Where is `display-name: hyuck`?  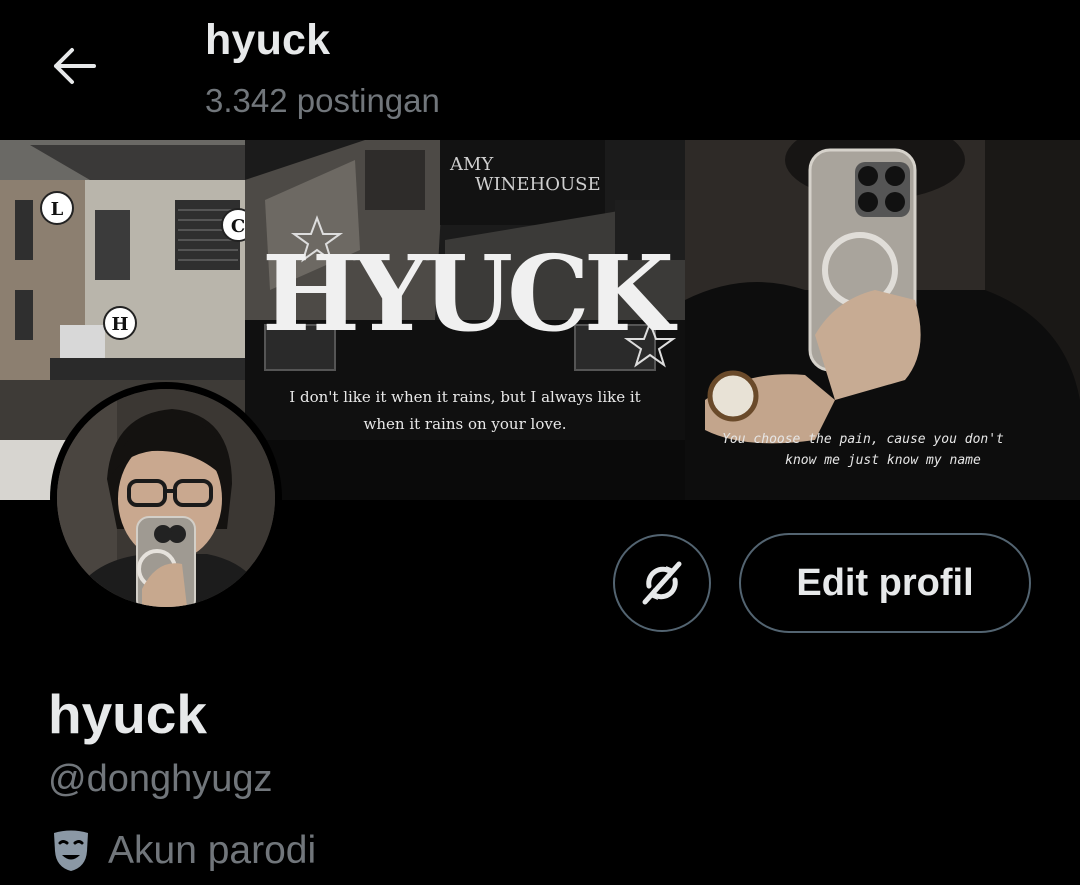
display-name: hyuck is located at coordinates (127, 714).